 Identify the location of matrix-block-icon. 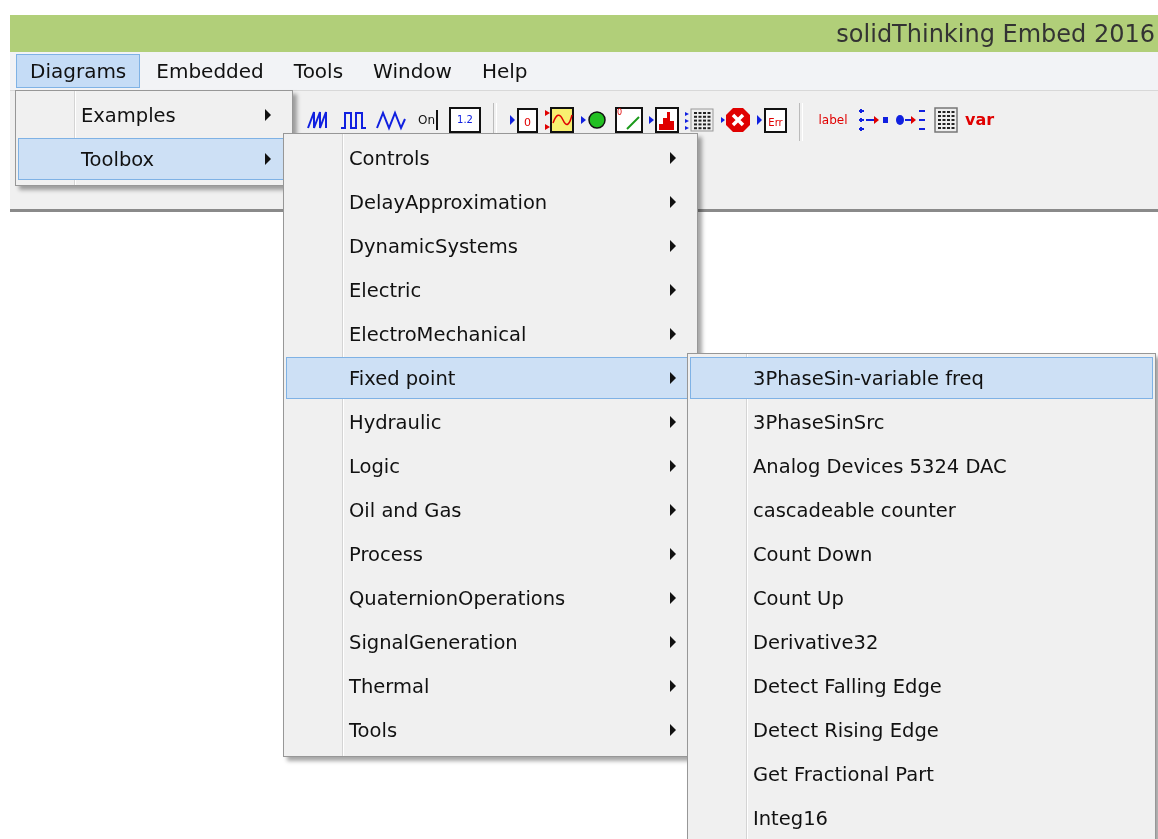
(700, 120).